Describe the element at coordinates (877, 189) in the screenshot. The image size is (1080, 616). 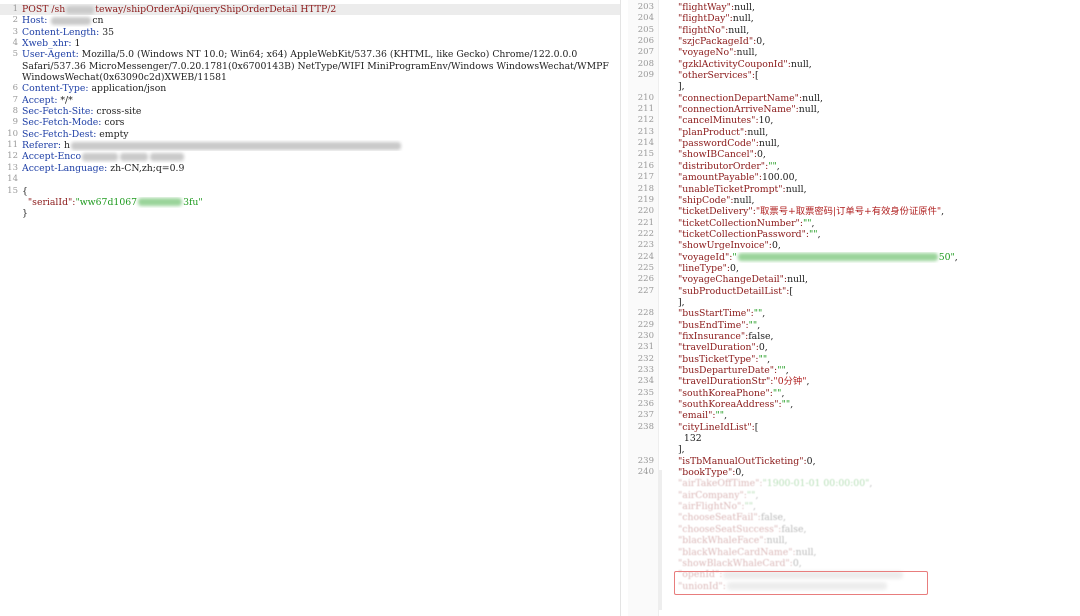
I see `code-text: "unableTicketPrompt":null,` at that location.